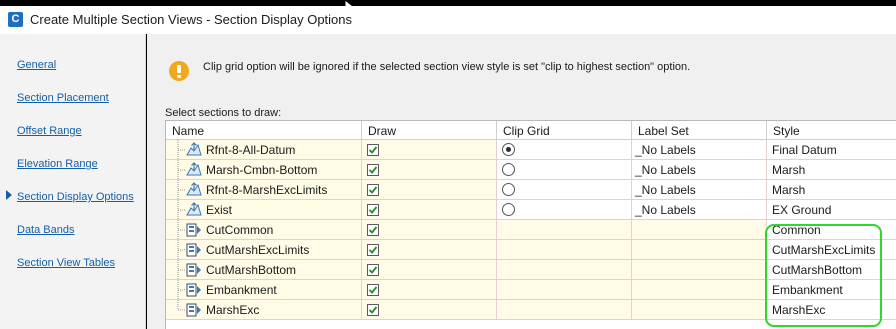 This screenshot has width=896, height=329. Describe the element at coordinates (264, 130) in the screenshot. I see `column-header-name: Name` at that location.